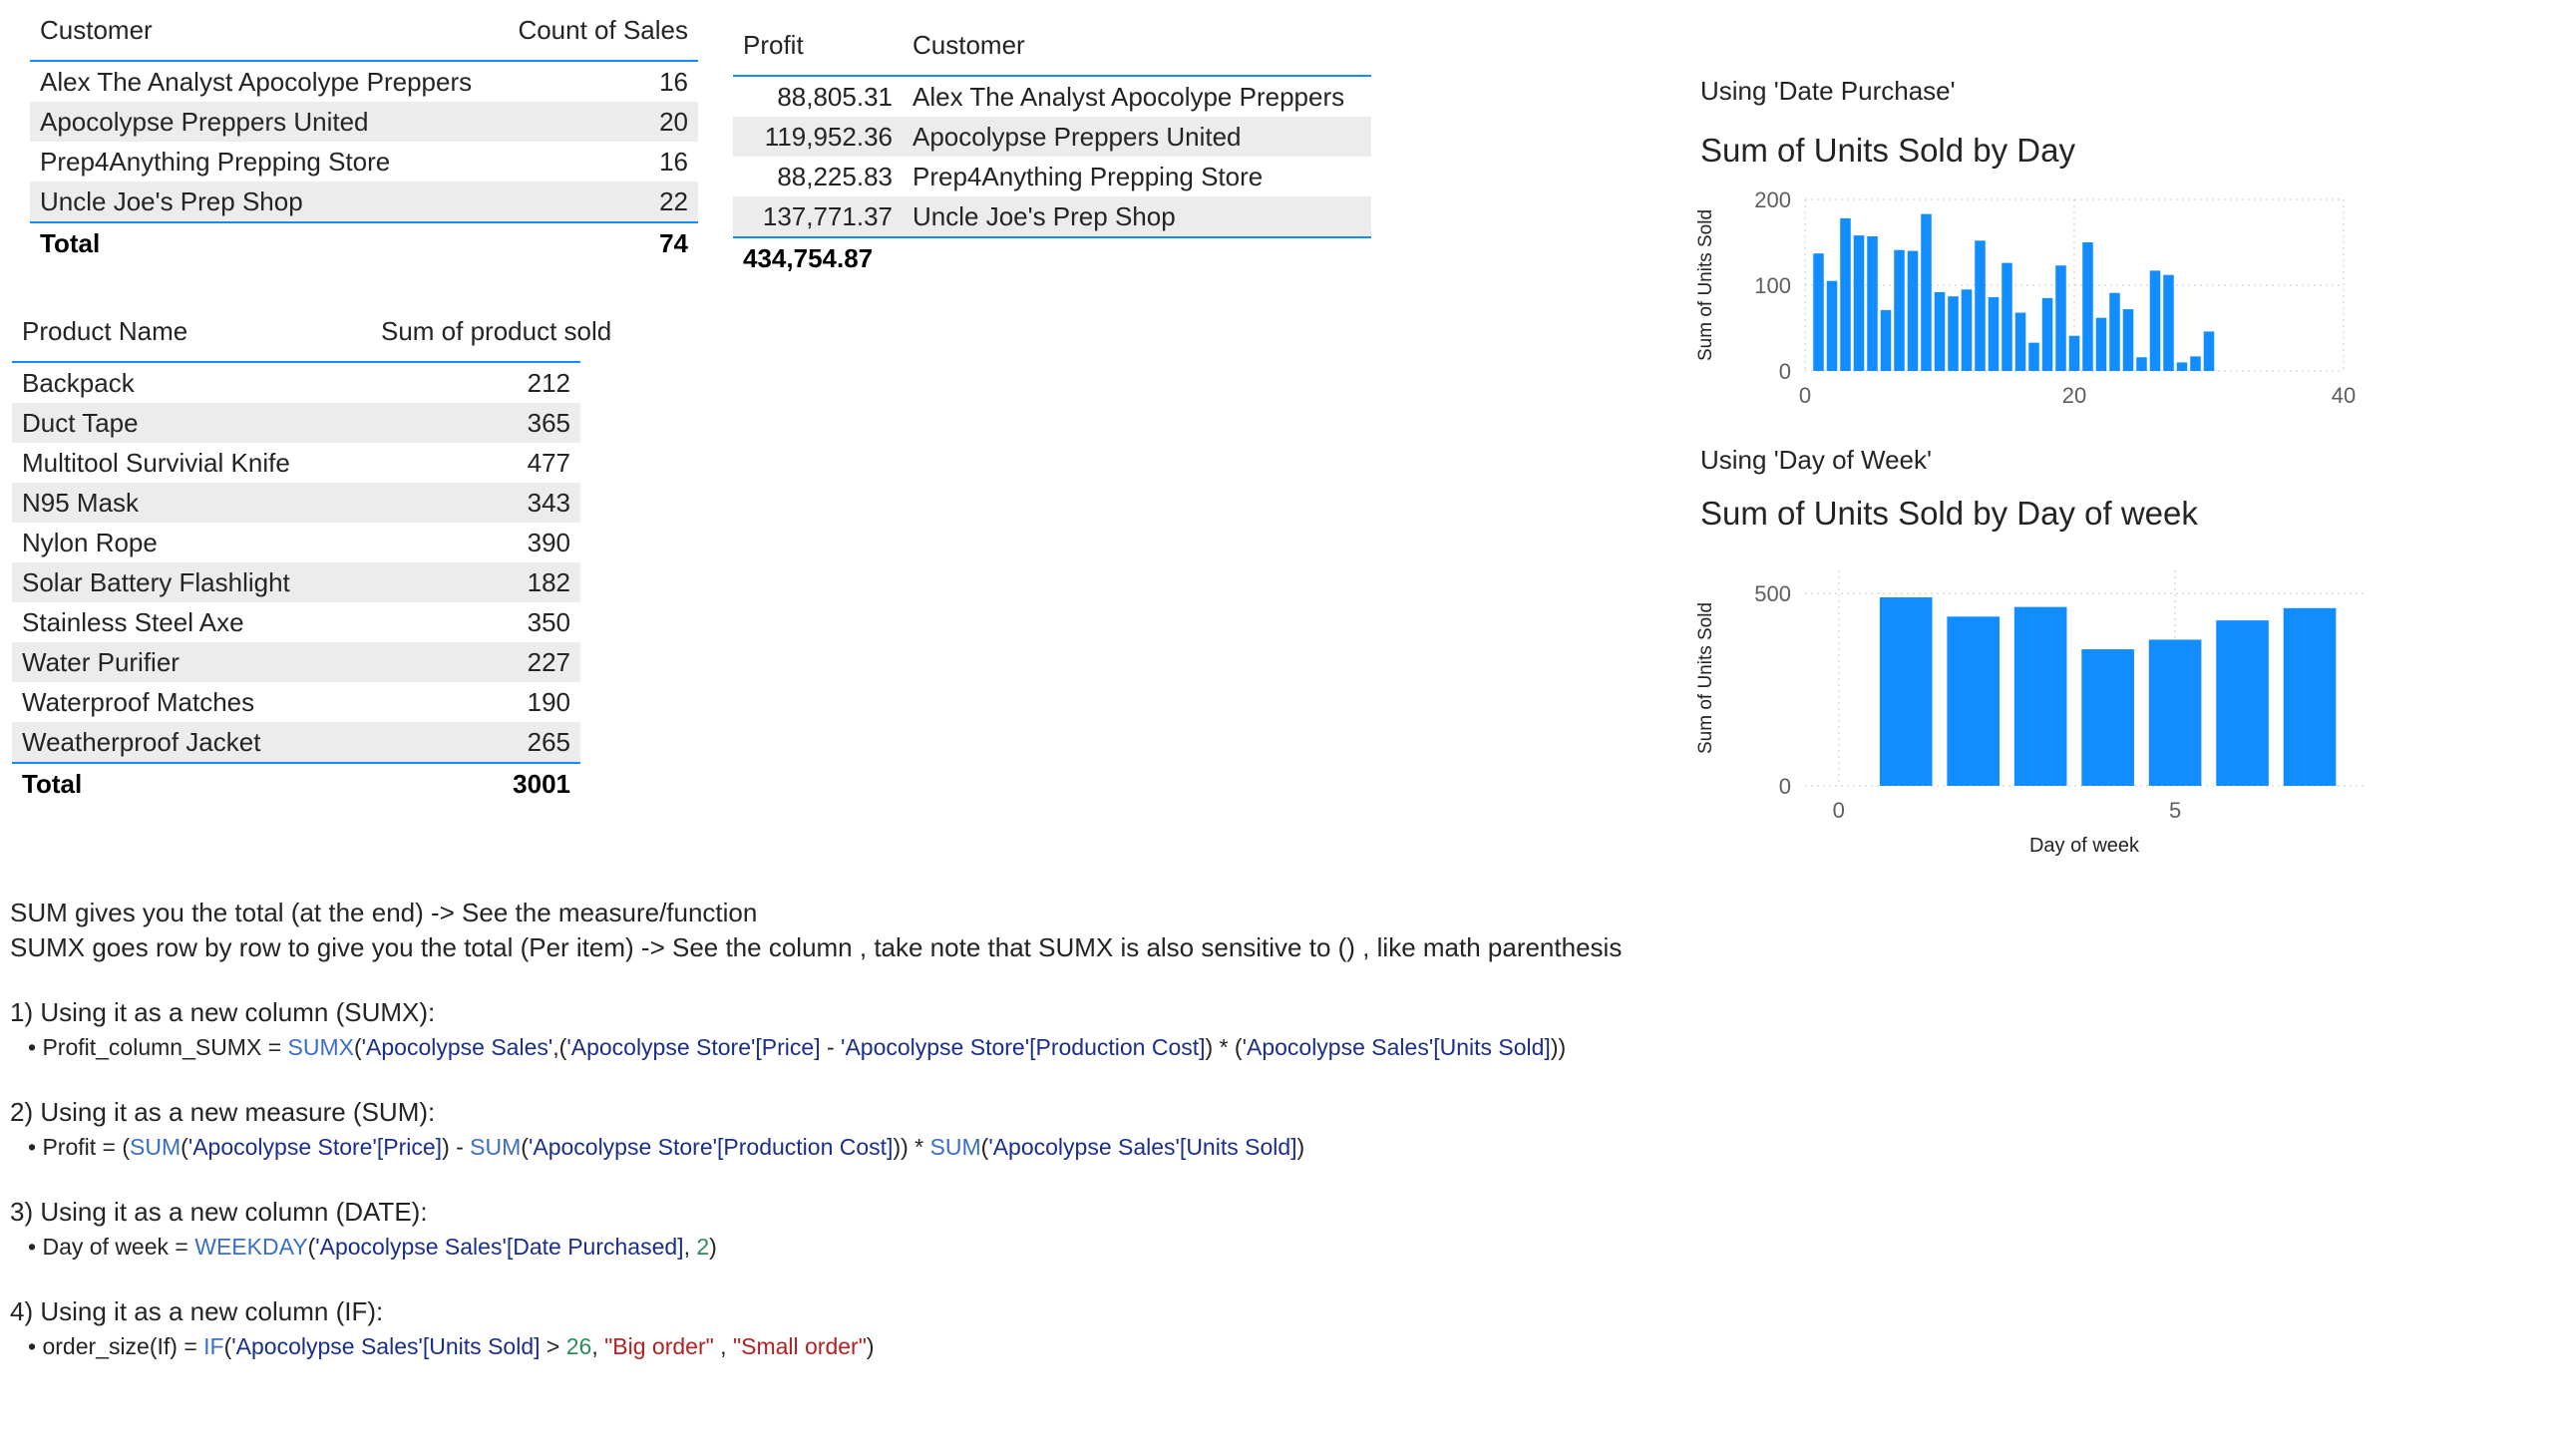 The image size is (2553, 1456). Describe the element at coordinates (296, 622) in the screenshot. I see `table-row: Stainless Steel Axe 350` at that location.